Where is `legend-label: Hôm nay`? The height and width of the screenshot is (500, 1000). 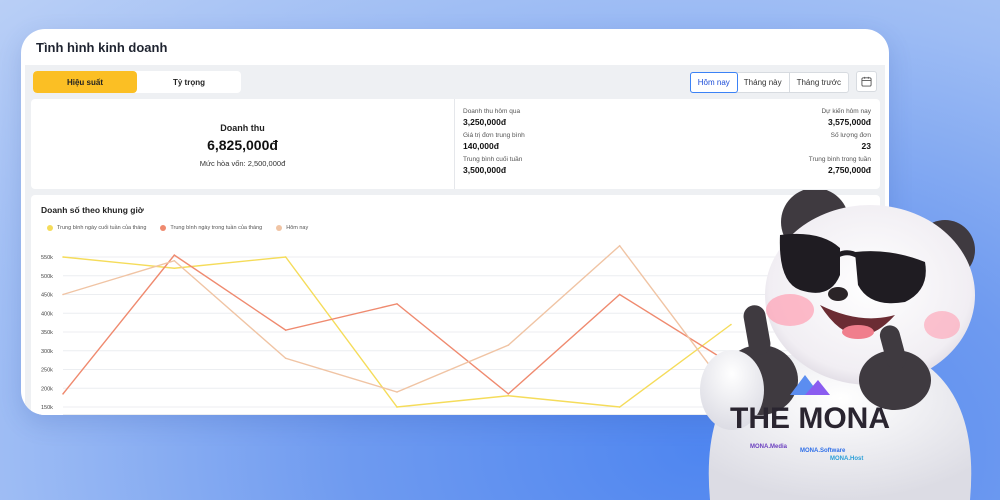
legend-label: Hôm nay is located at coordinates (297, 228).